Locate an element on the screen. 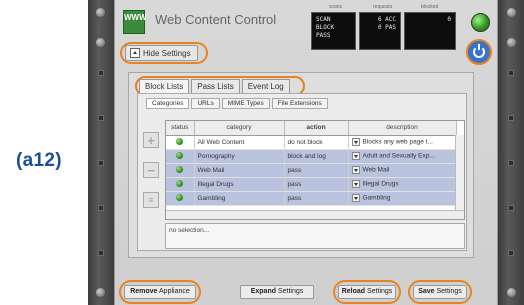  add-row-button: + is located at coordinates (151, 140).